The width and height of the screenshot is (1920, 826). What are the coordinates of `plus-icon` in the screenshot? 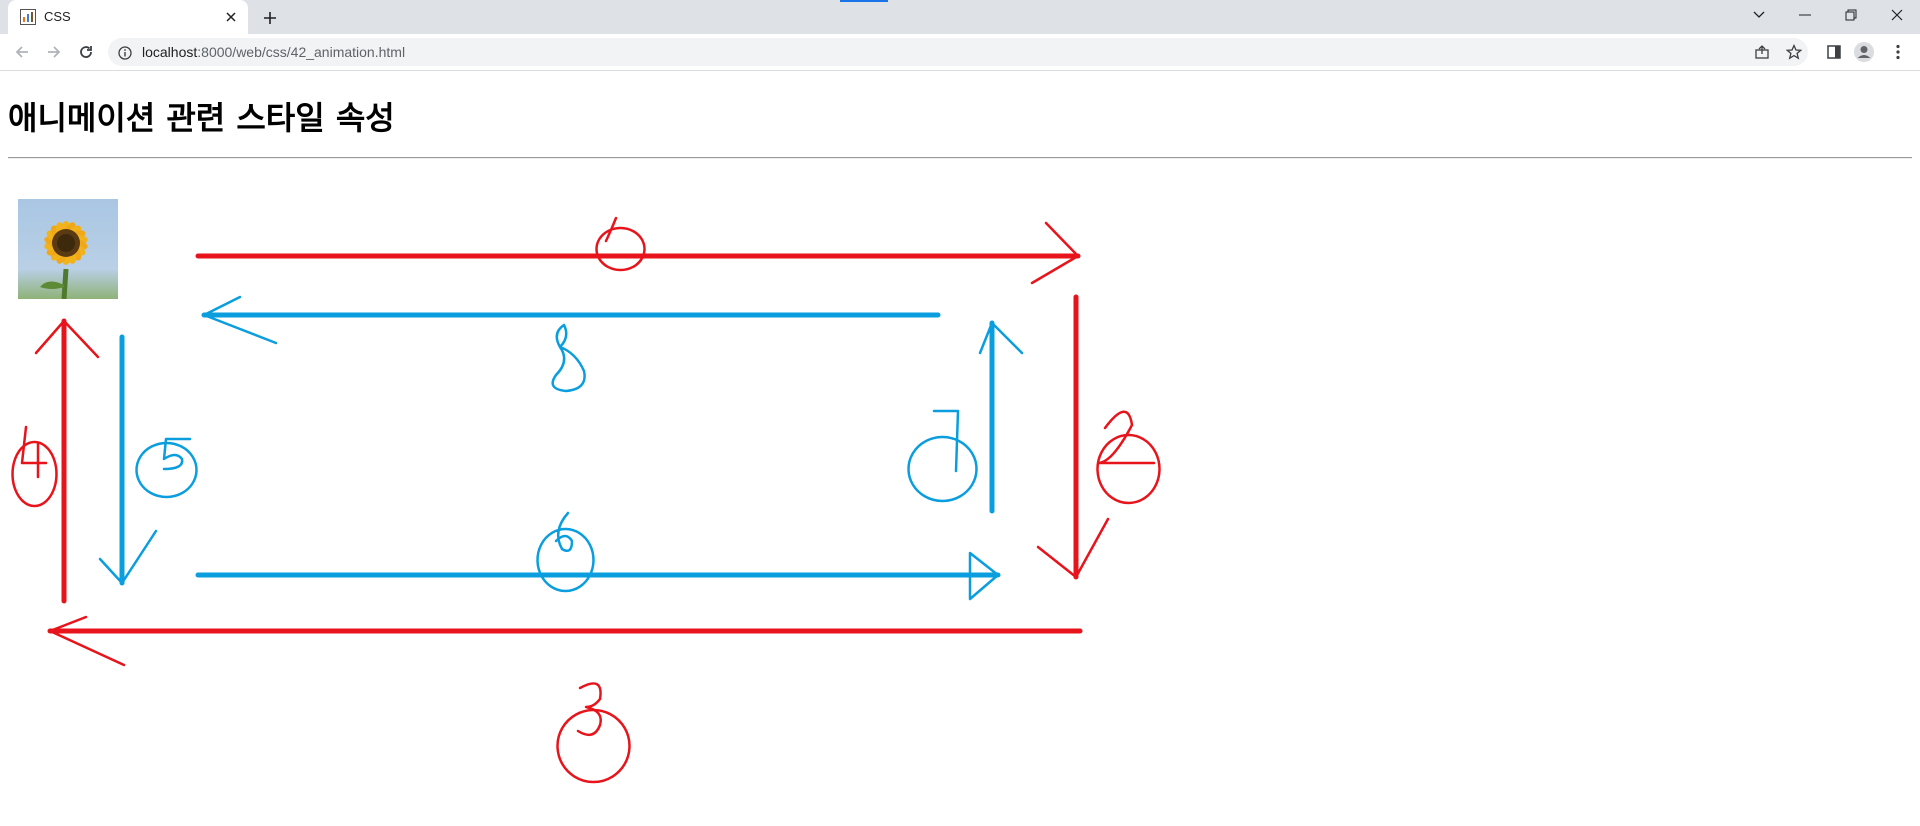 It's located at (270, 18).